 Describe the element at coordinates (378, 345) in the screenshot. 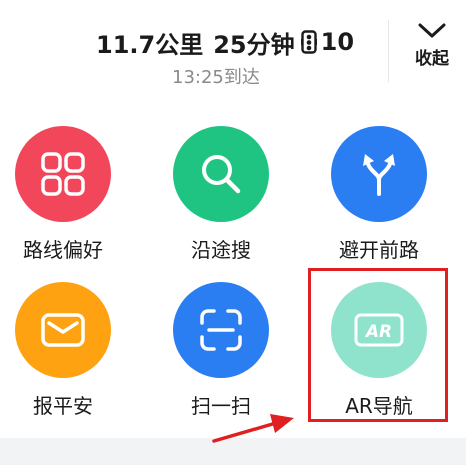

I see `highlight-annotation-box` at that location.